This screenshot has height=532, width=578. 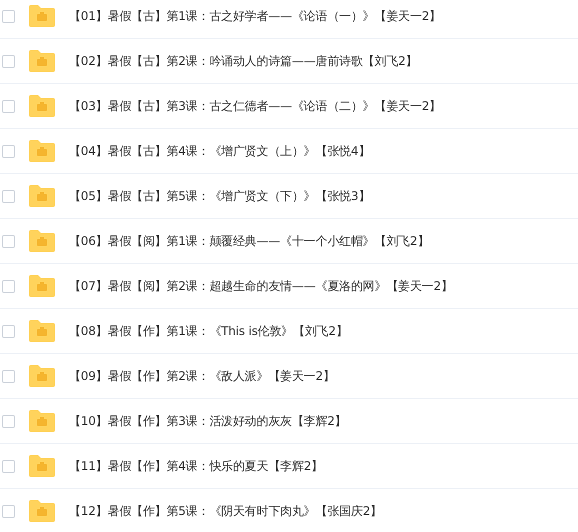 I want to click on folder-name: 【05】暑假【古】第5课：《增广贤文（下）》【张悦3】, so click(x=219, y=196).